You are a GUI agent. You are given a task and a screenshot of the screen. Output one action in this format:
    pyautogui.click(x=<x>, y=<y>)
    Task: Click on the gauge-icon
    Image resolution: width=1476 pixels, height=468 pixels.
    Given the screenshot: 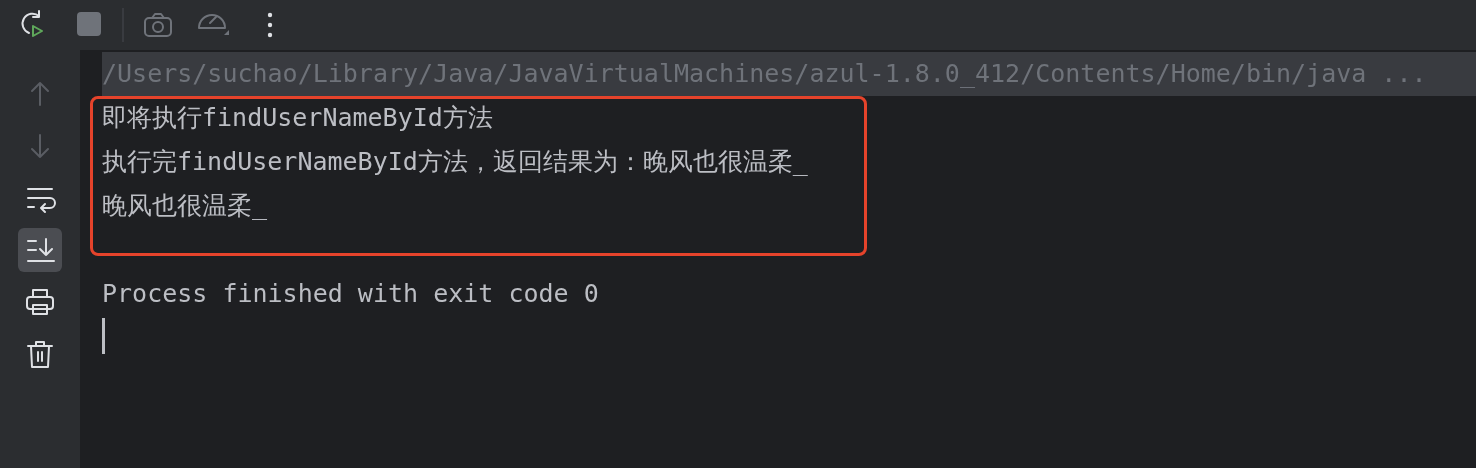 What is the action you would take?
    pyautogui.click(x=214, y=25)
    